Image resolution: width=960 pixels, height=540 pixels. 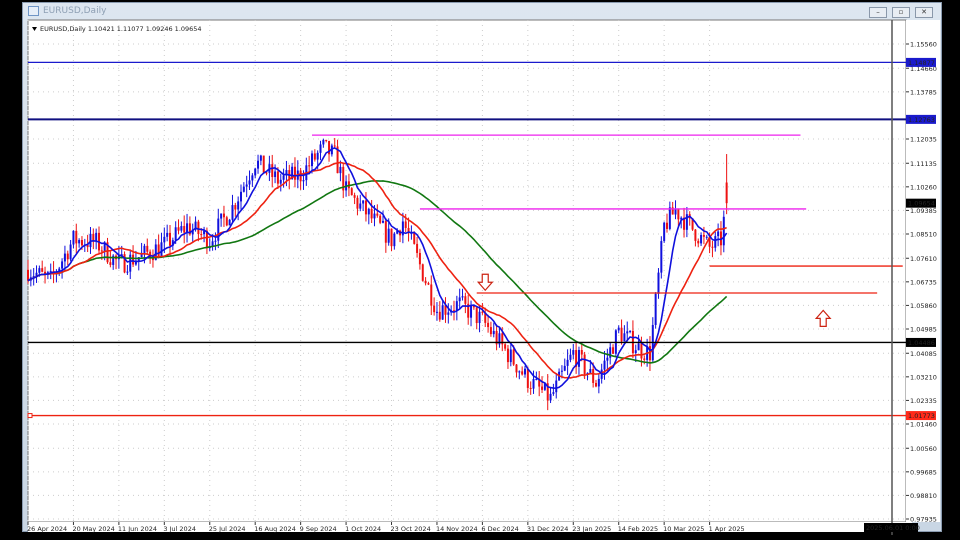 What do you see at coordinates (179, 529) in the screenshot?
I see `time-tick-label: 3 Jul 2024` at bounding box center [179, 529].